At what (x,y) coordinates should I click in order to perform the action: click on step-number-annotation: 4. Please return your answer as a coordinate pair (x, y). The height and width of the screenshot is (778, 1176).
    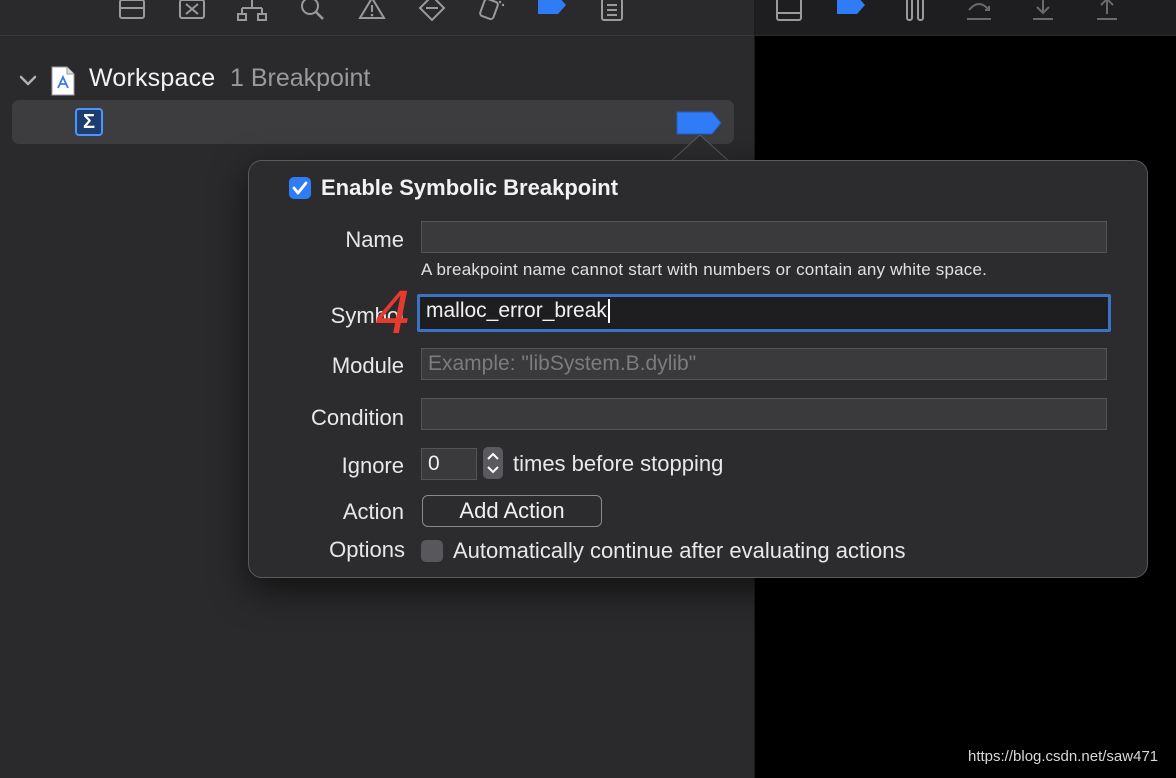
    Looking at the image, I should click on (393, 313).